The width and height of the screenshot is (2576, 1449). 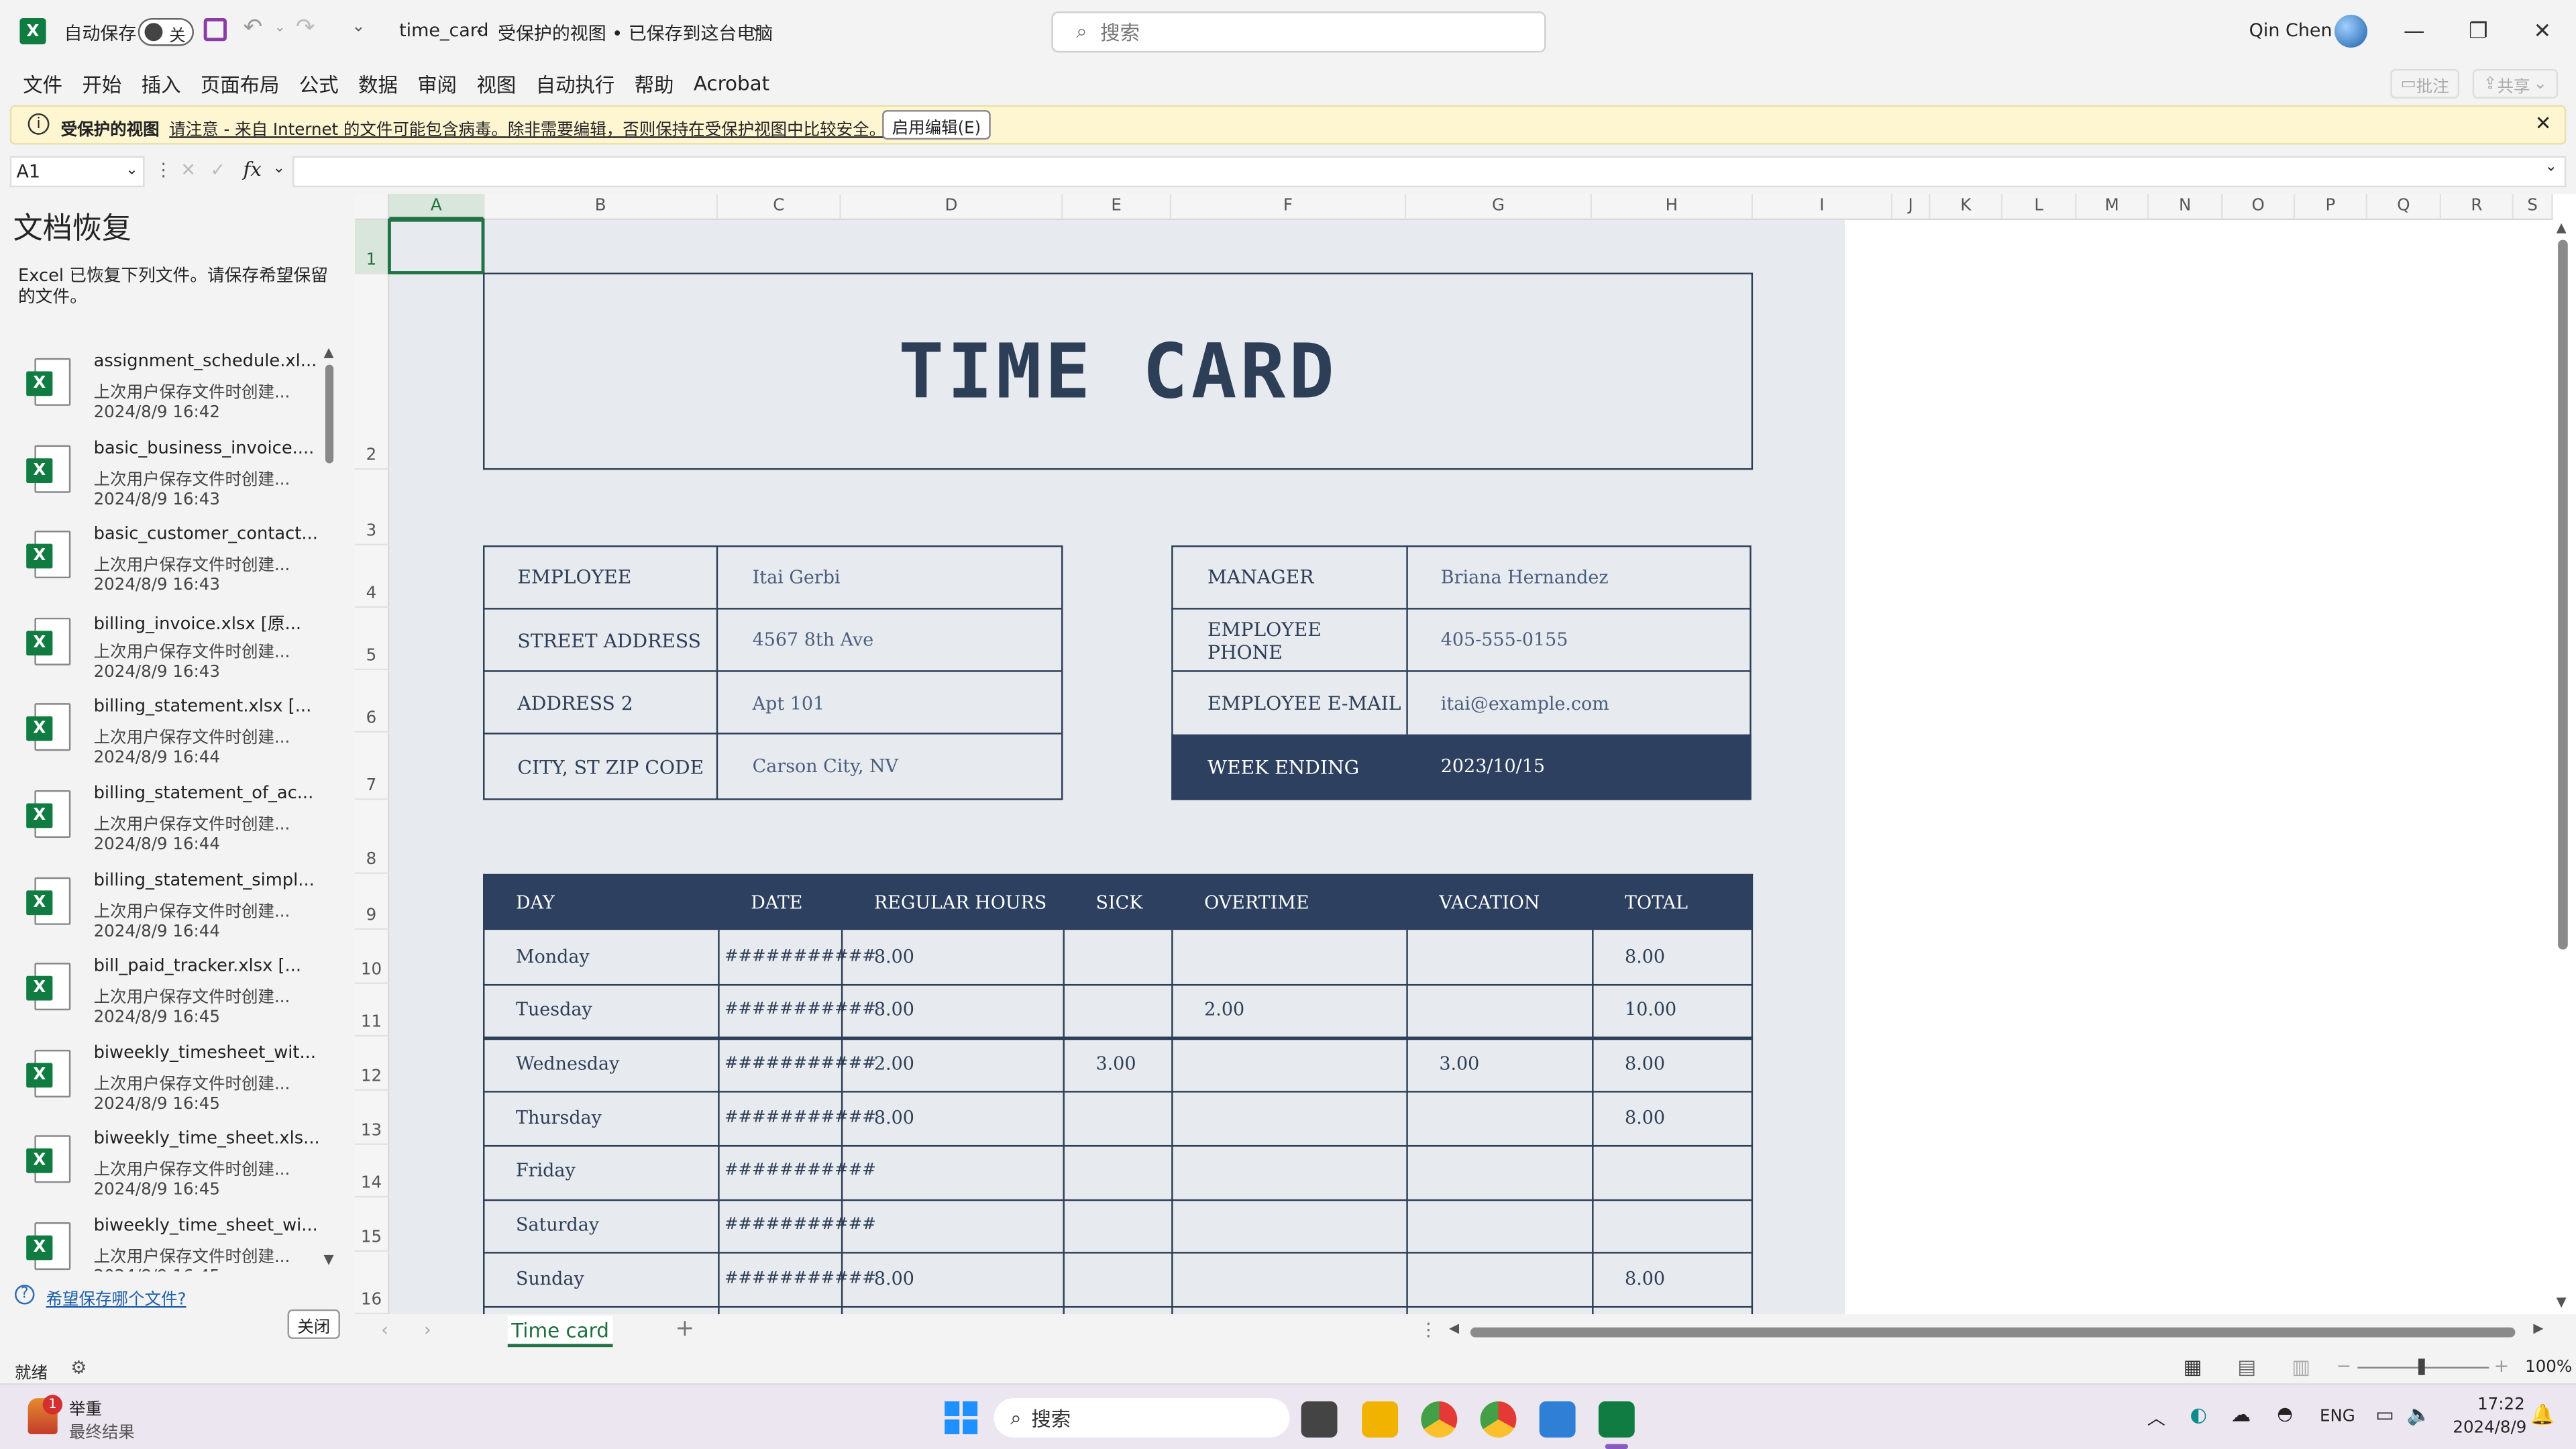 I want to click on column-header: G, so click(x=1499, y=207).